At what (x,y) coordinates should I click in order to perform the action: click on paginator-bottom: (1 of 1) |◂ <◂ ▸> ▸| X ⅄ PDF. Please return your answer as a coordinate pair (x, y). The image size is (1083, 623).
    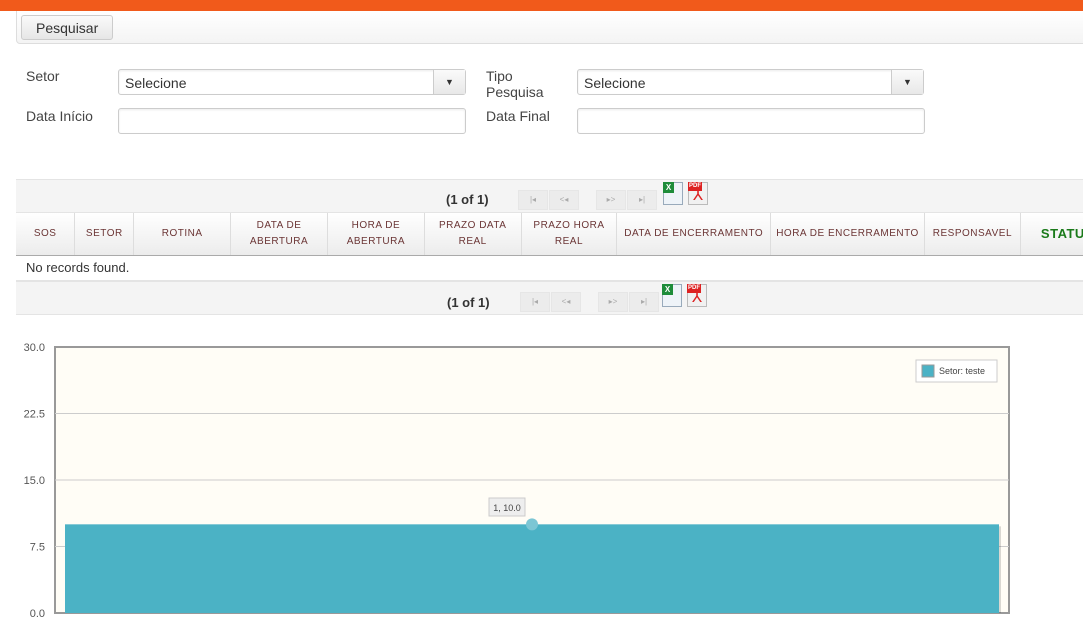
    Looking at the image, I should click on (549, 298).